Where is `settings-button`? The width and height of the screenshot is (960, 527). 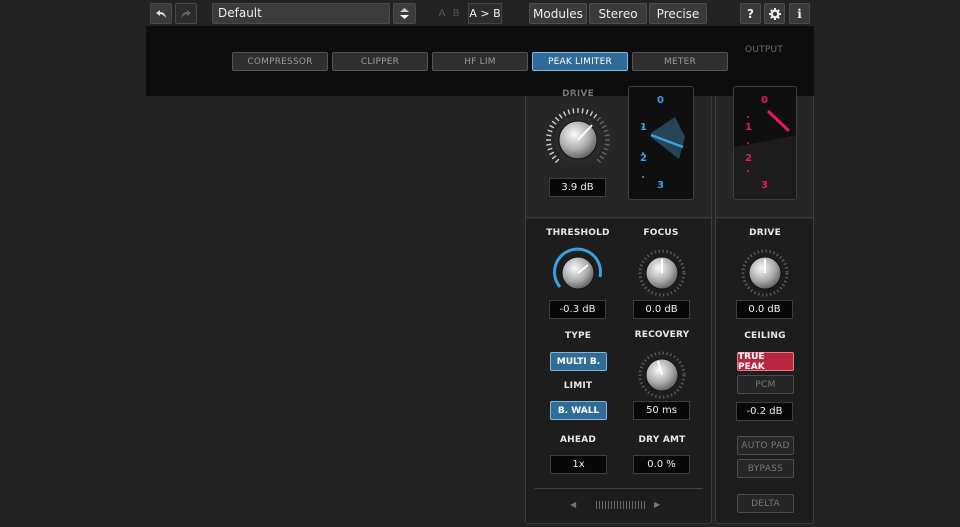 settings-button is located at coordinates (774, 13).